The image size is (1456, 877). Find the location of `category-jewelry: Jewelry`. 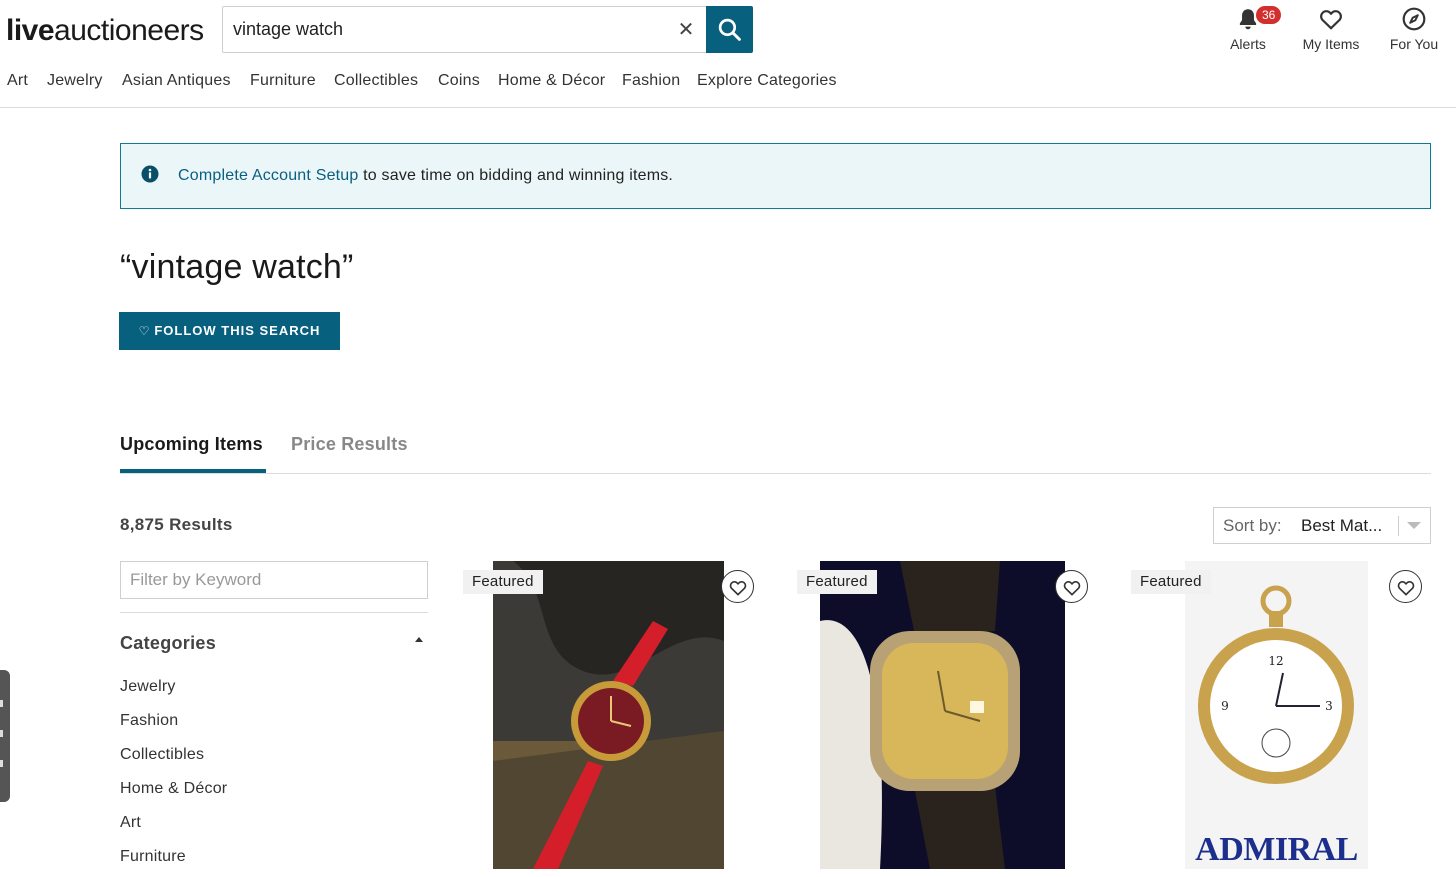

category-jewelry: Jewelry is located at coordinates (148, 687).